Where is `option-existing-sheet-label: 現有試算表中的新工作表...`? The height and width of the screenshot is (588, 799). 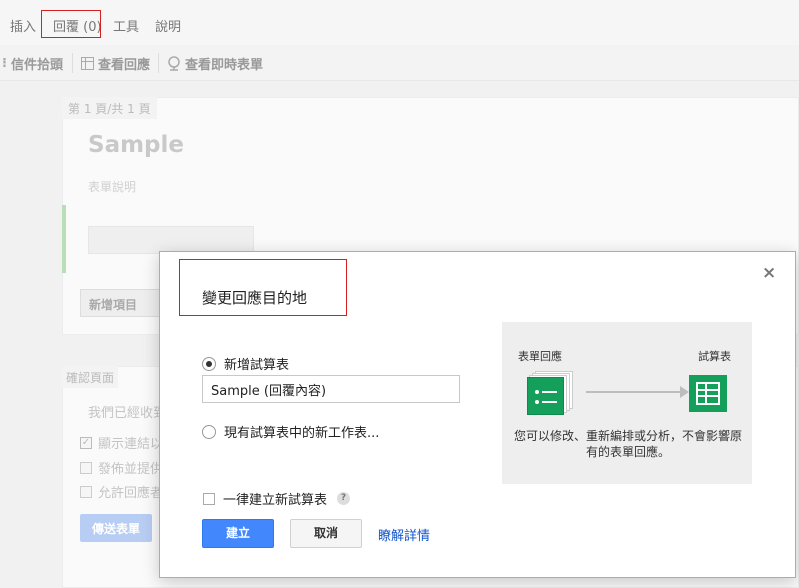 option-existing-sheet-label: 現有試算表中的新工作表... is located at coordinates (302, 433).